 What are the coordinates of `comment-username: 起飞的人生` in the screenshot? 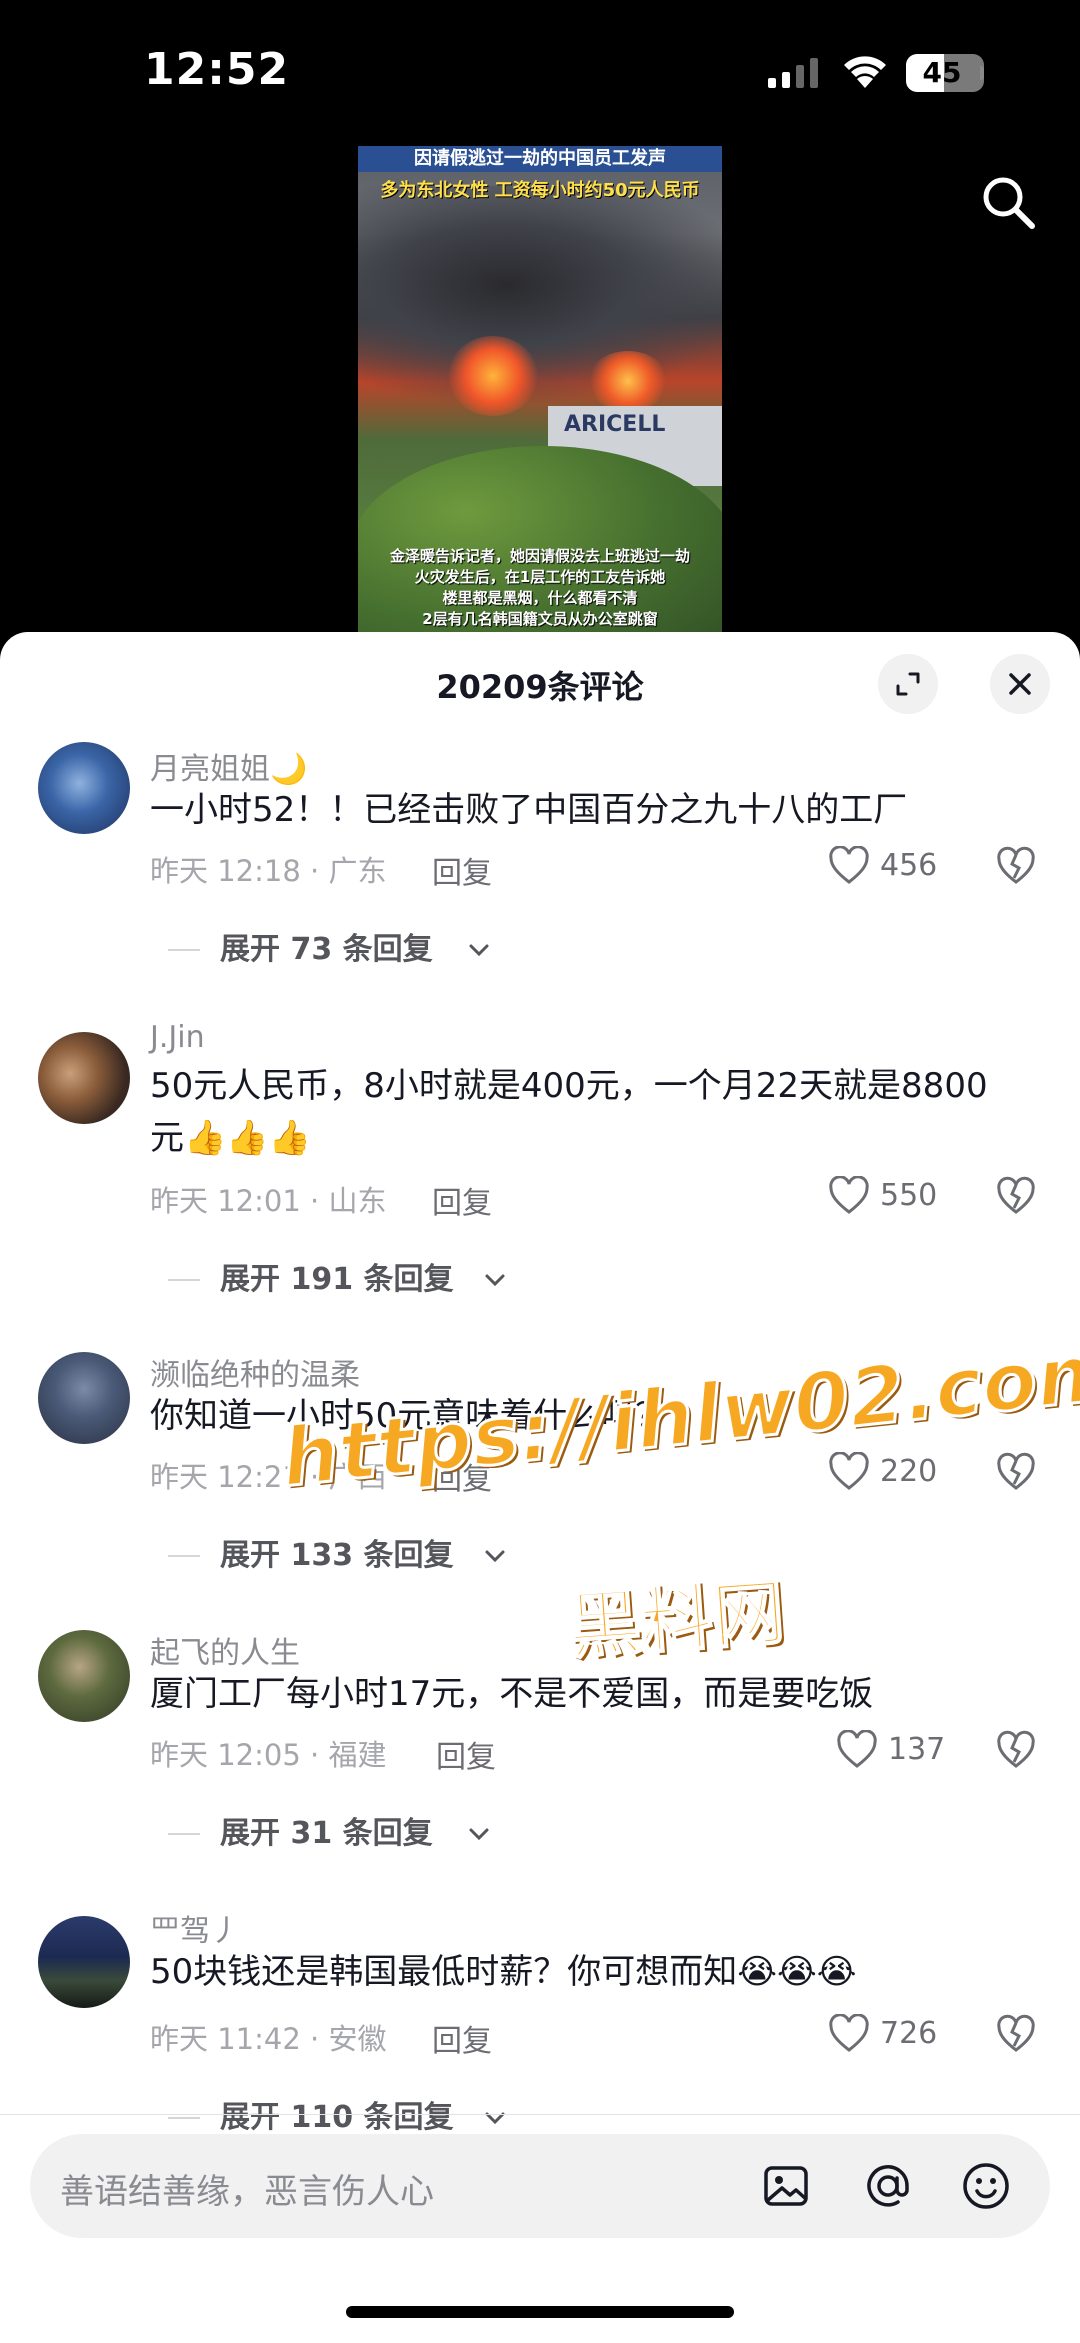 It's located at (225, 1650).